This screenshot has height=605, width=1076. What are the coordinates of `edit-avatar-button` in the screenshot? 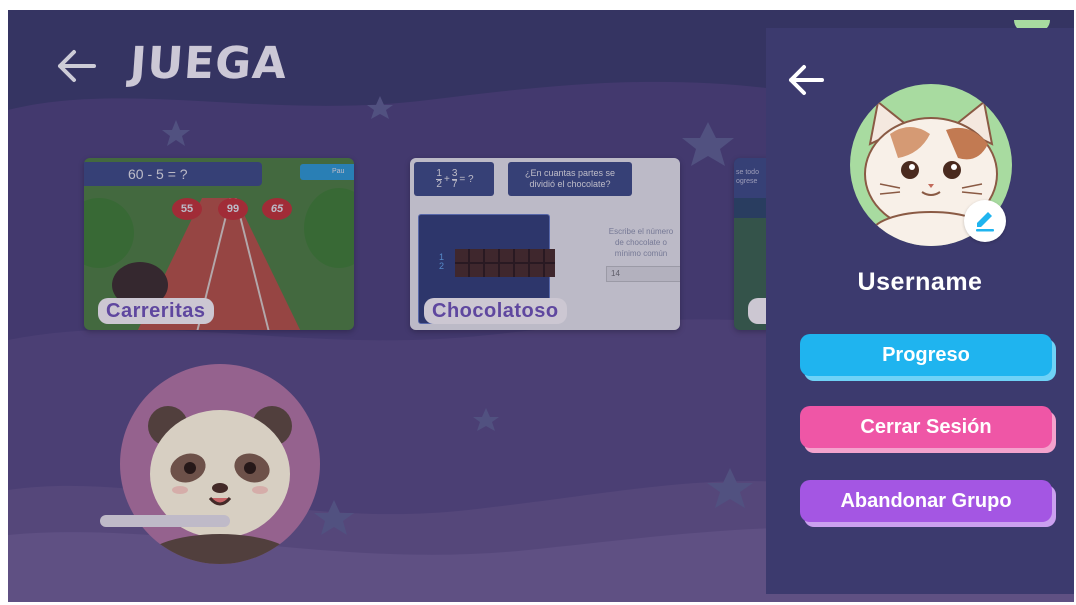 It's located at (985, 221).